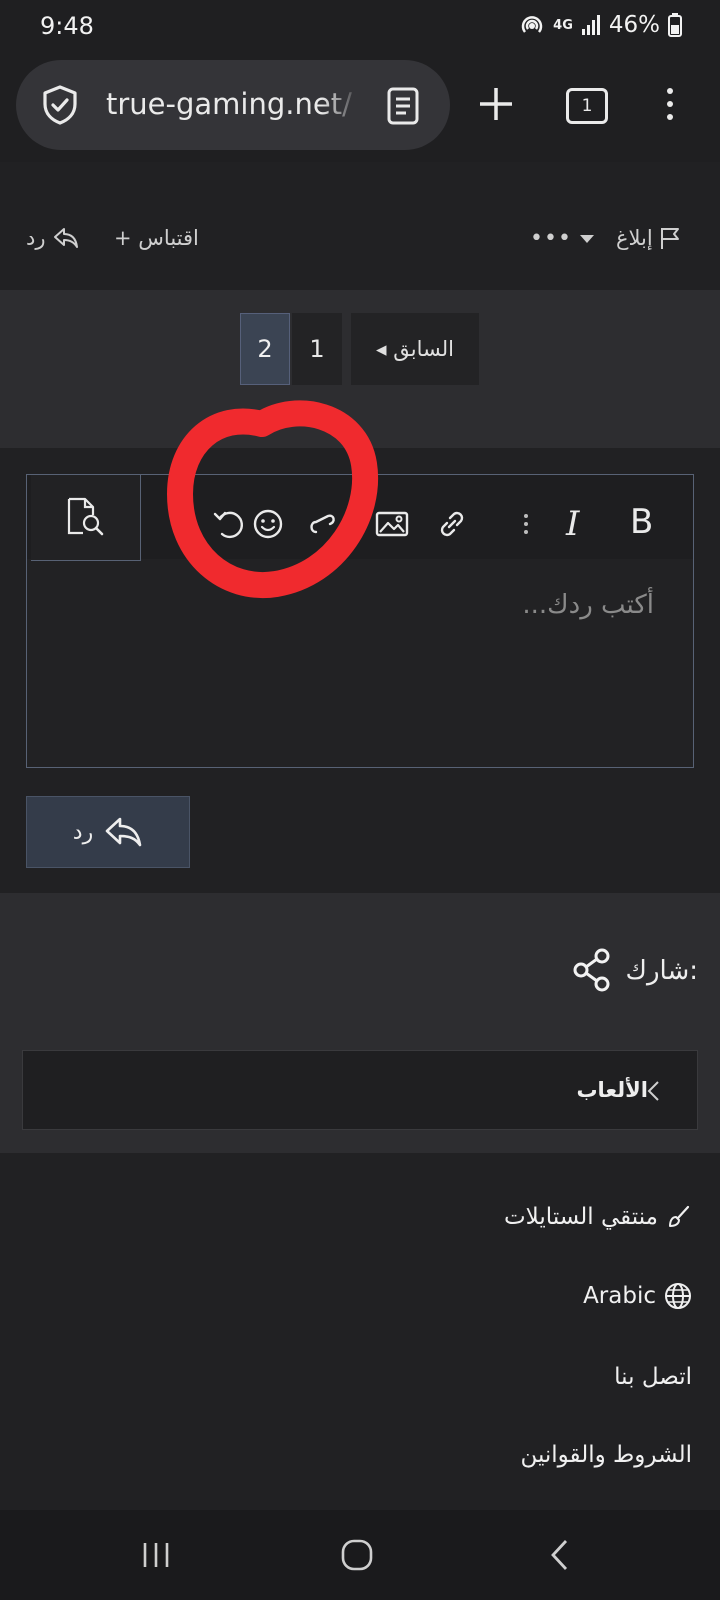 The width and height of the screenshot is (720, 1600). What do you see at coordinates (669, 238) in the screenshot?
I see `flag-icon` at bounding box center [669, 238].